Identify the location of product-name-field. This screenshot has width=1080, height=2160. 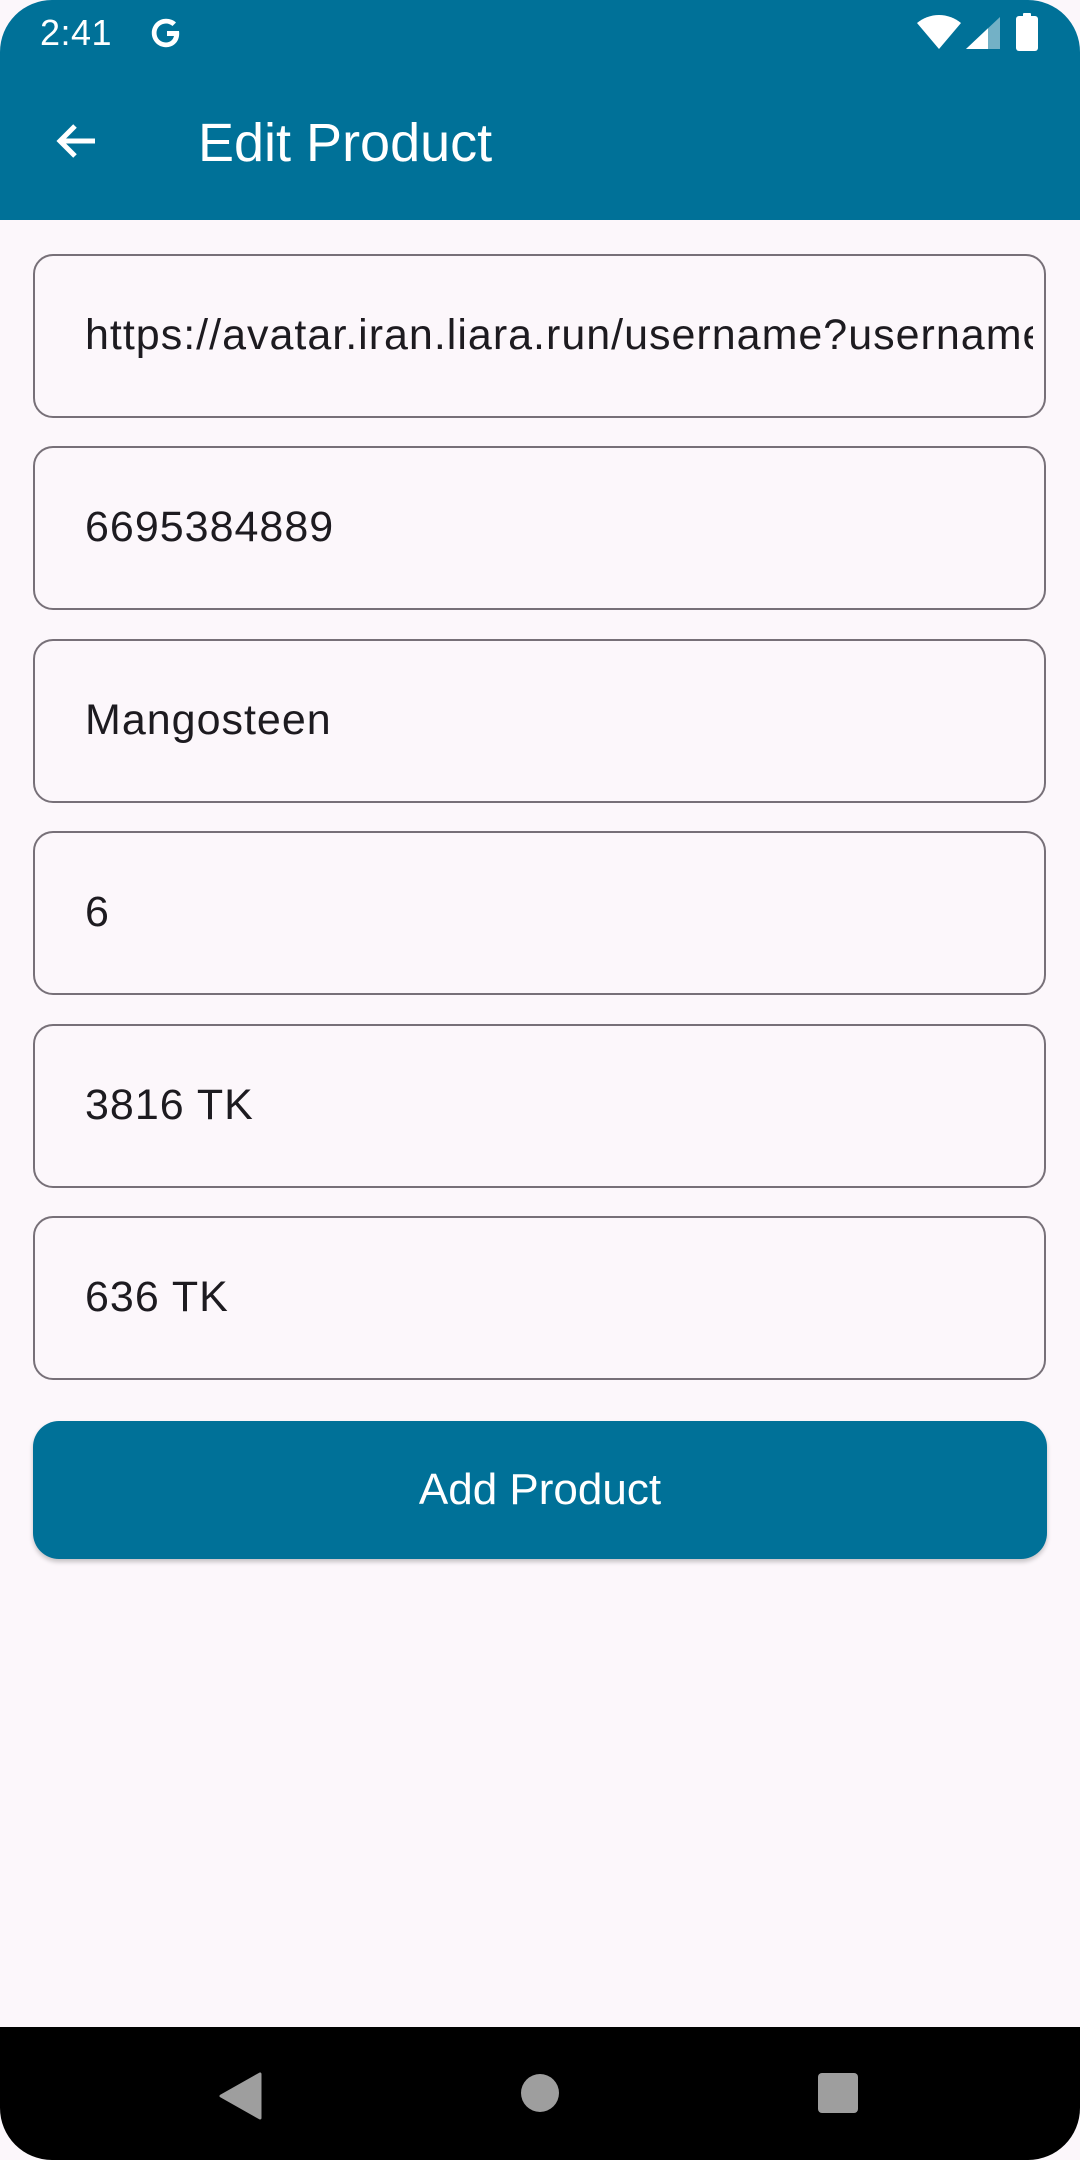
(539, 721).